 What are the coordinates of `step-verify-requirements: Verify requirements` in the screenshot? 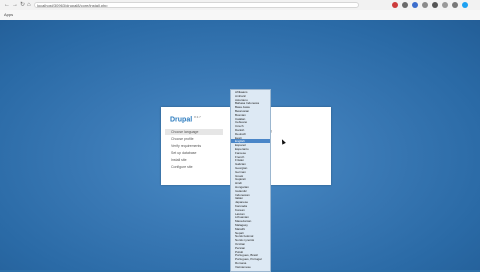 It's located at (186, 146).